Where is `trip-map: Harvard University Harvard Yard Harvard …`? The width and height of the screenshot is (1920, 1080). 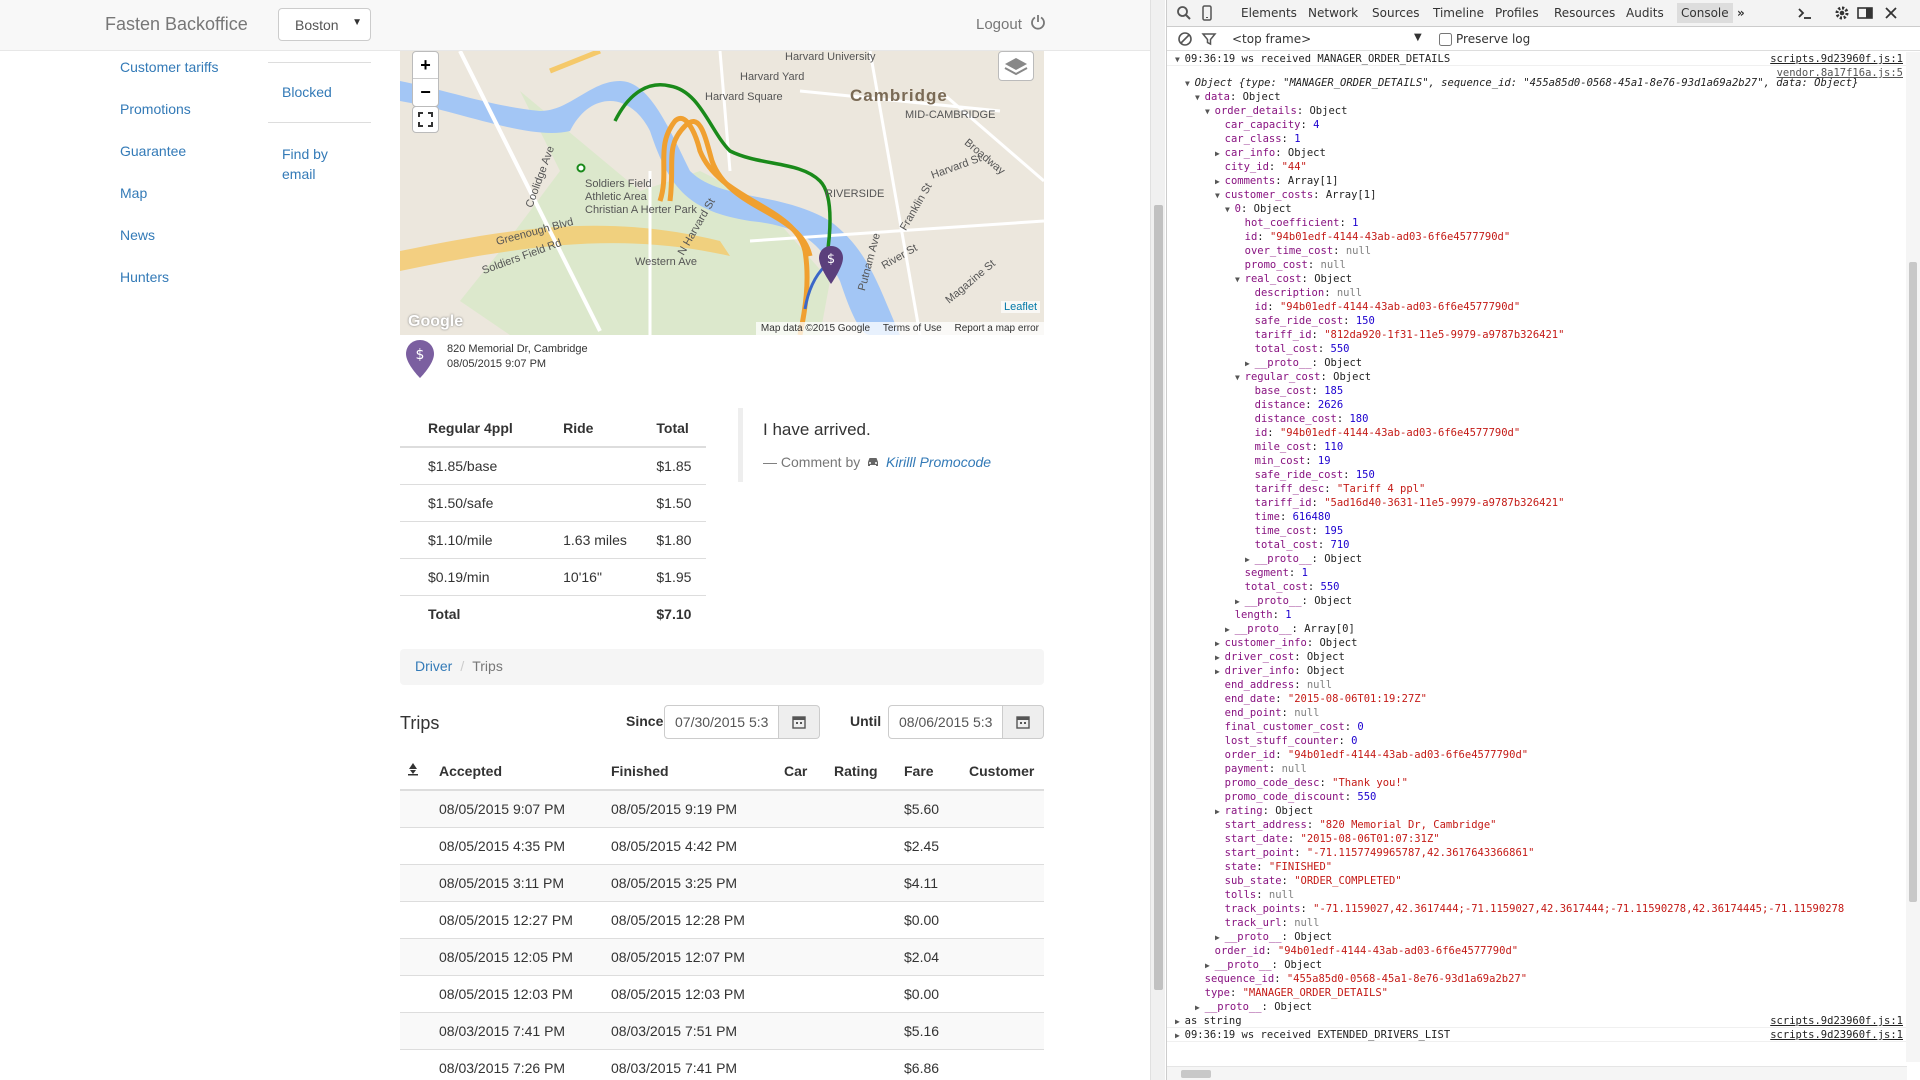
trip-map: Harvard University Harvard Yard Harvard … is located at coordinates (722, 193).